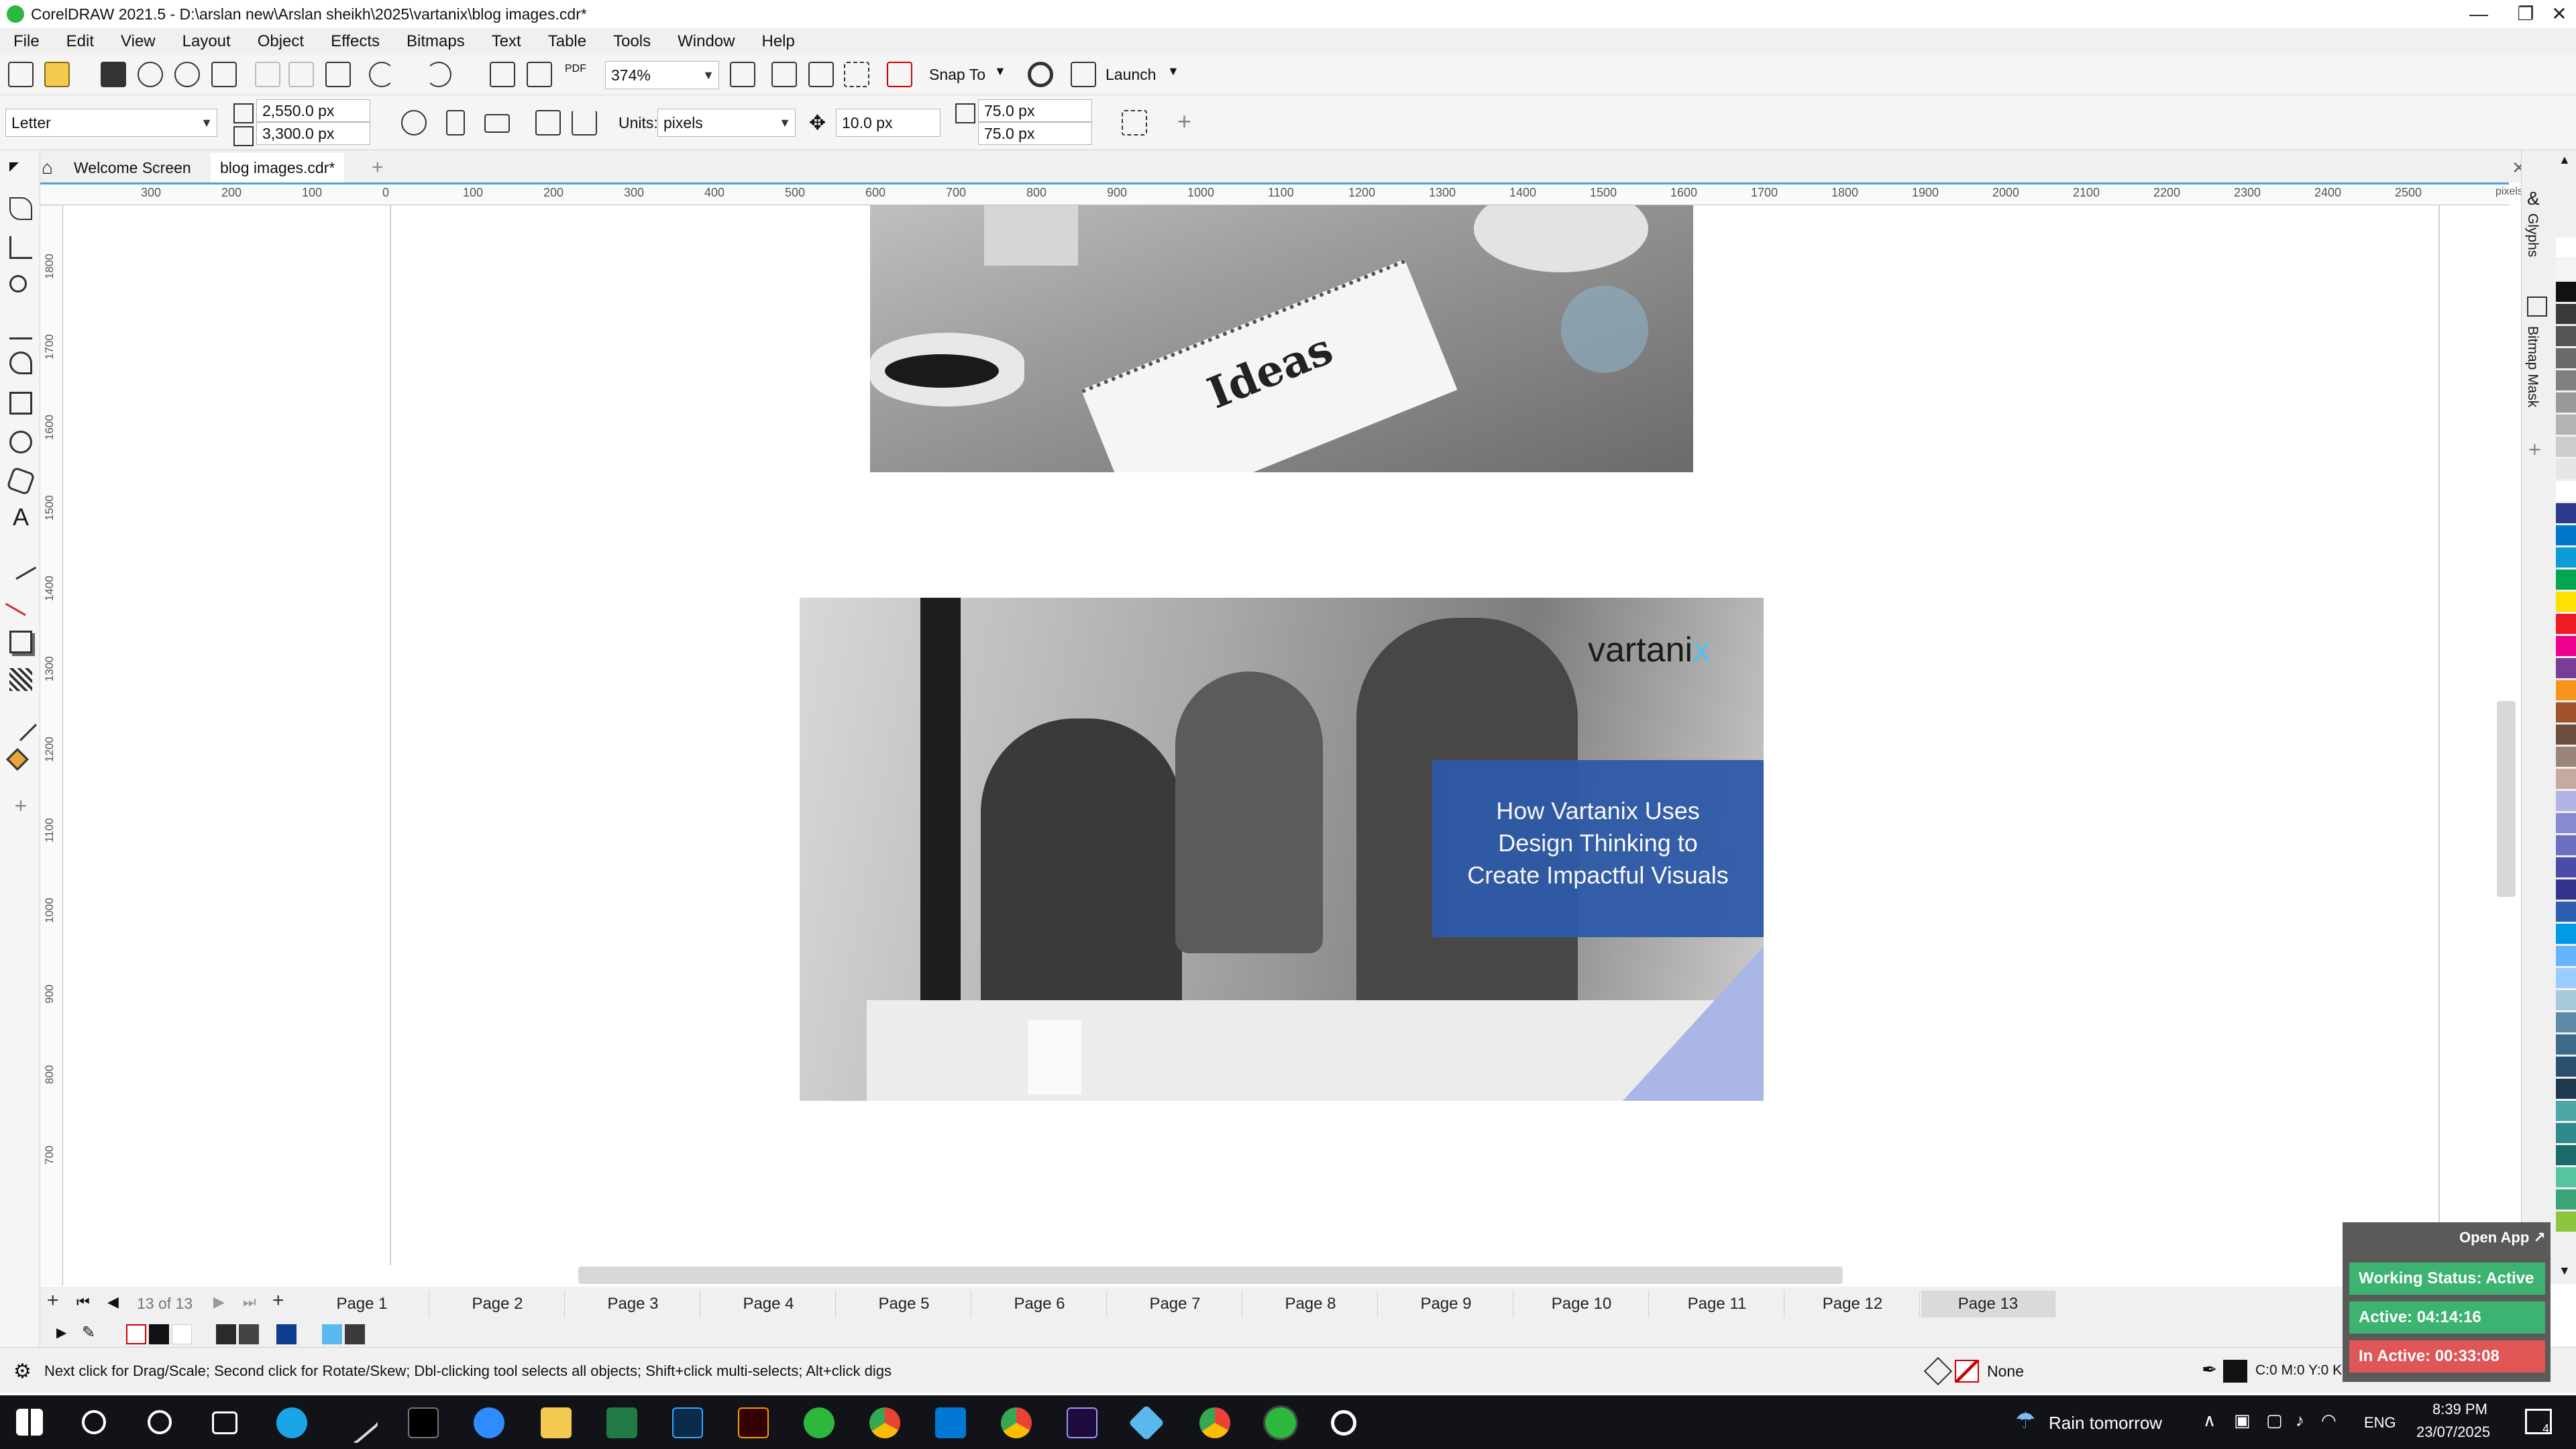 This screenshot has width=2576, height=1449. I want to click on task-view-icon, so click(224, 1422).